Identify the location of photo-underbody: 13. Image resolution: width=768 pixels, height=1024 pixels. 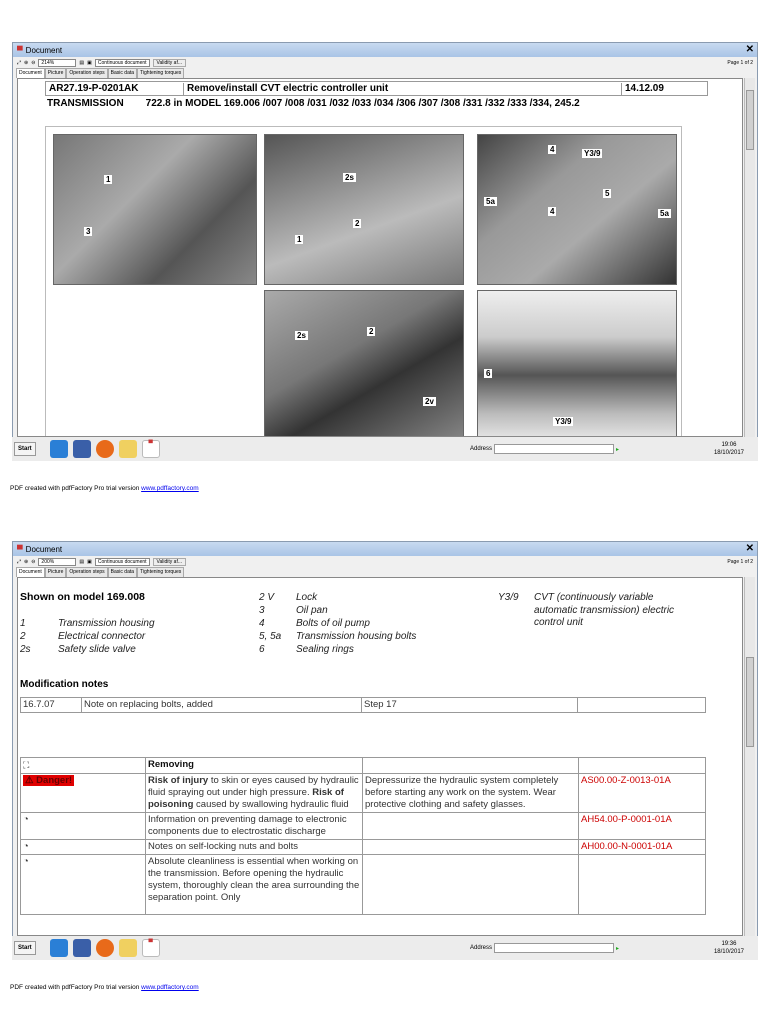
(155, 209).